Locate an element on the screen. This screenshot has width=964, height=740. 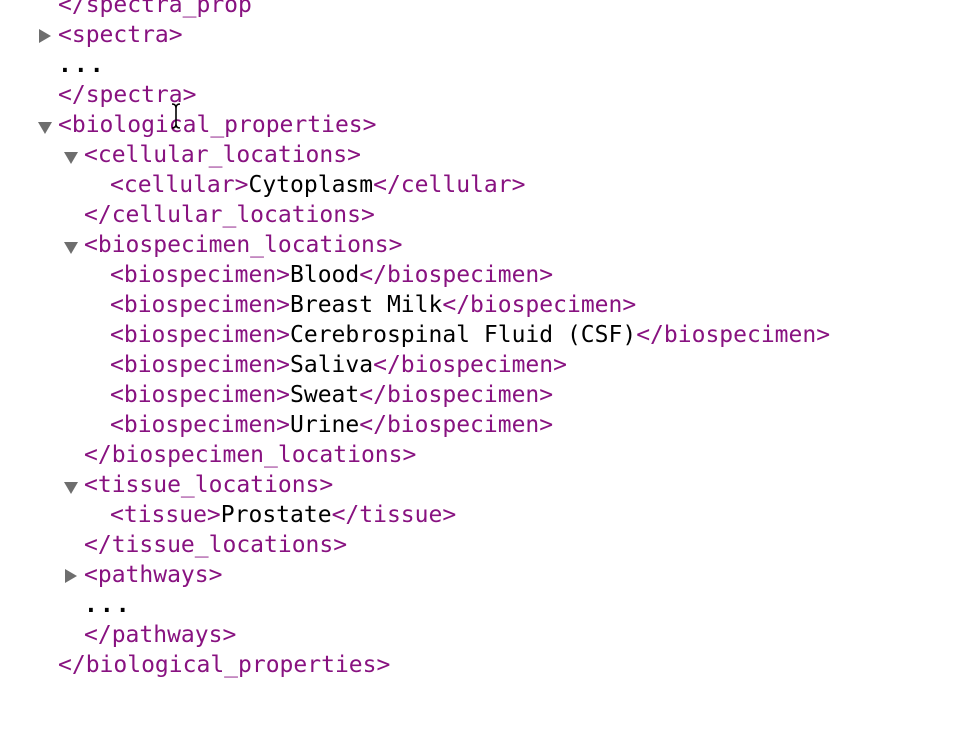
xml-line: </biological_properties> is located at coordinates (482, 665).